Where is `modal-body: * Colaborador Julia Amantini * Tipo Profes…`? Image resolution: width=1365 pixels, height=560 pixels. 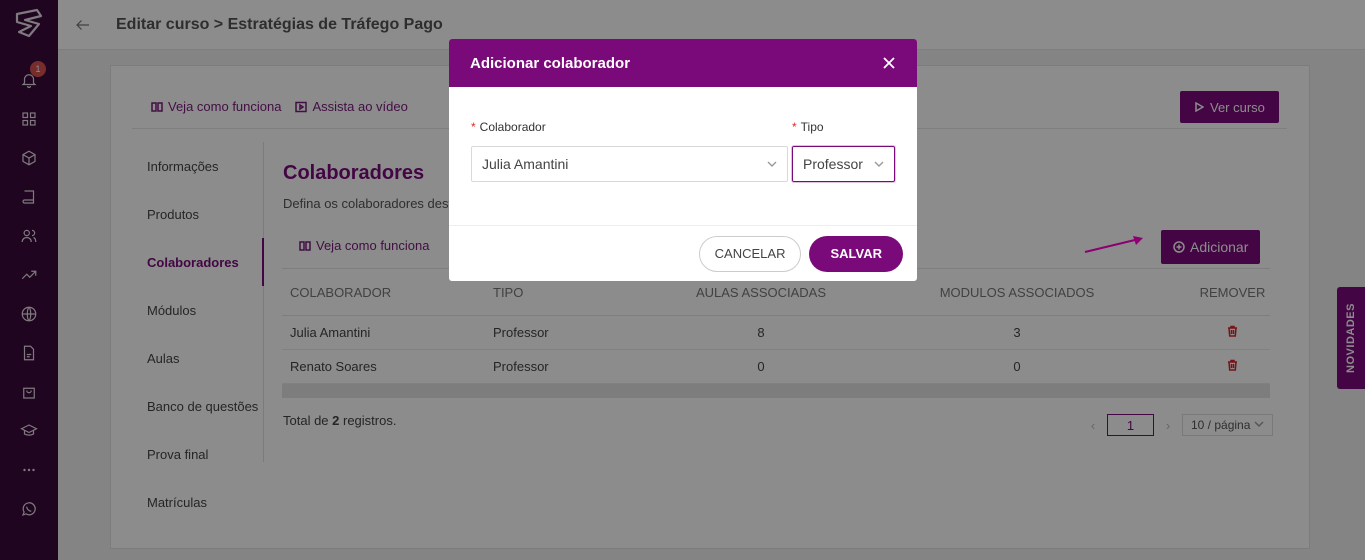 modal-body: * Colaborador Julia Amantini * Tipo Profes… is located at coordinates (683, 156).